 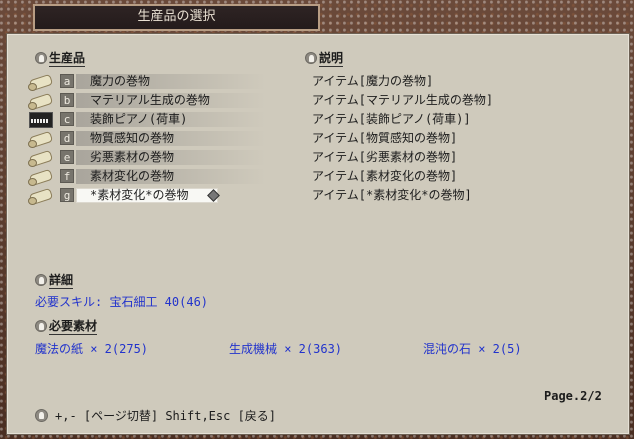 What do you see at coordinates (373, 81) in the screenshot?
I see `product-description: アイテム[魔力の巻物]` at bounding box center [373, 81].